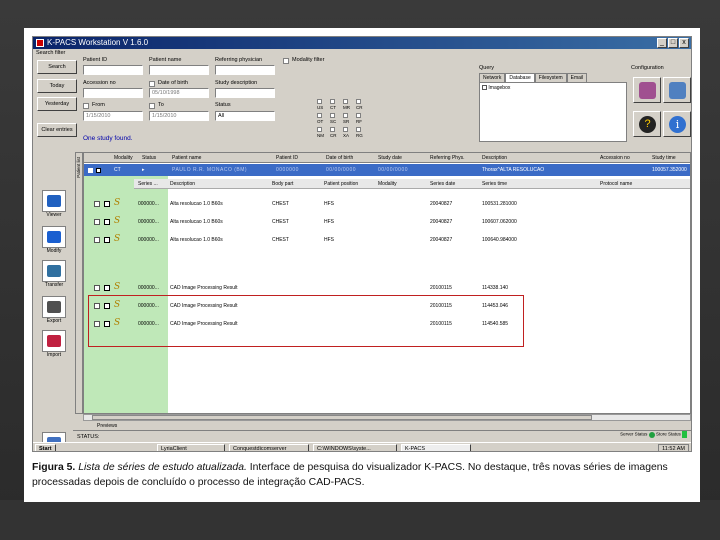 The width and height of the screenshot is (720, 540). I want to click on previews-bar: Previews, so click(387, 426).